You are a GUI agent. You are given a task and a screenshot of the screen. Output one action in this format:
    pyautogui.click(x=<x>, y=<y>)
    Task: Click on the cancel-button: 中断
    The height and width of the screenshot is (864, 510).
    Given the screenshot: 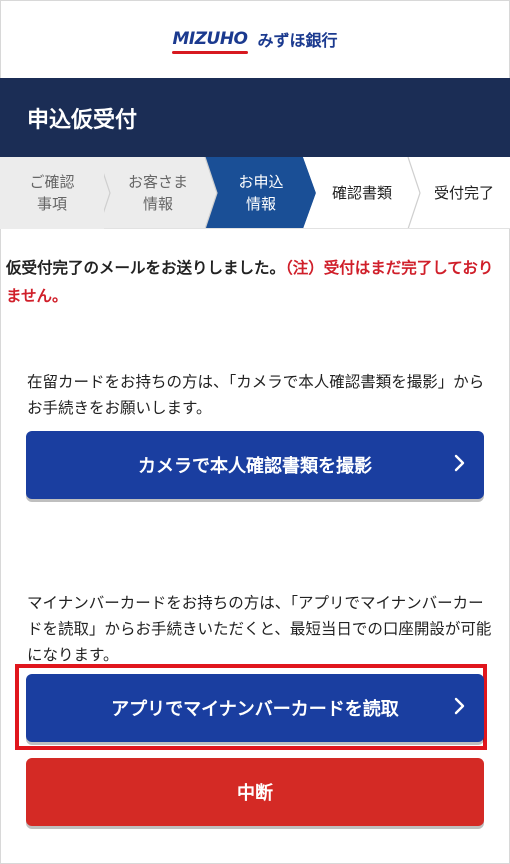 What is the action you would take?
    pyautogui.click(x=255, y=792)
    